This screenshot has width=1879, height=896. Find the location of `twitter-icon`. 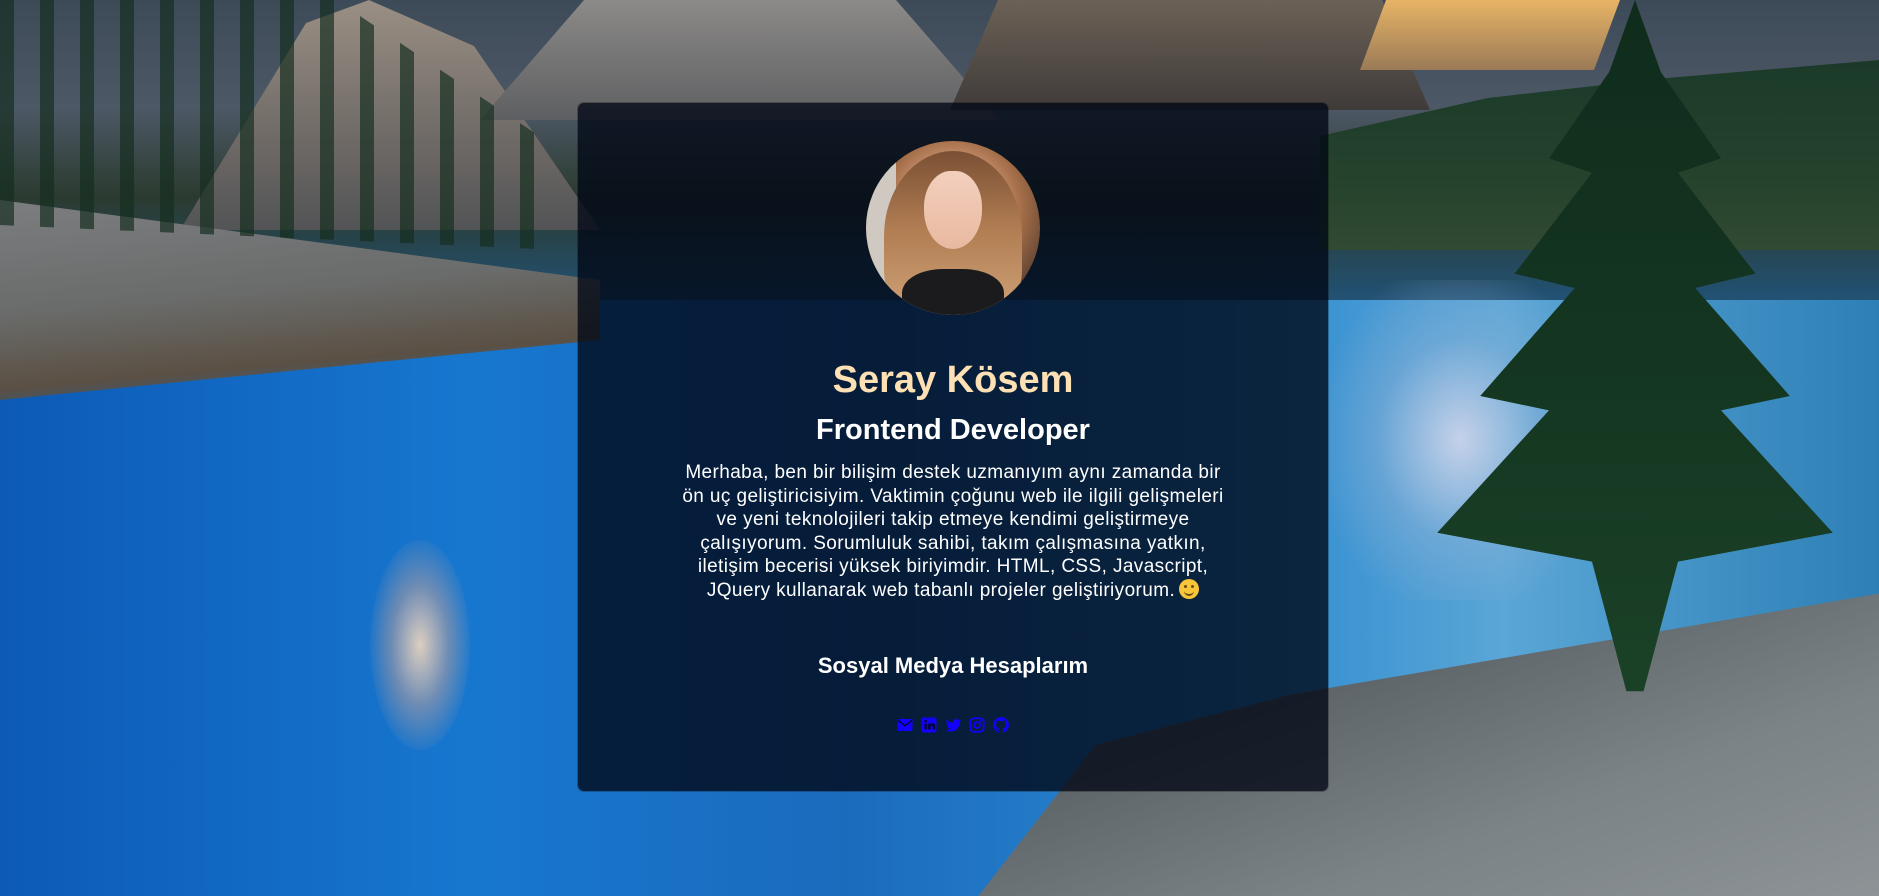

twitter-icon is located at coordinates (953, 725).